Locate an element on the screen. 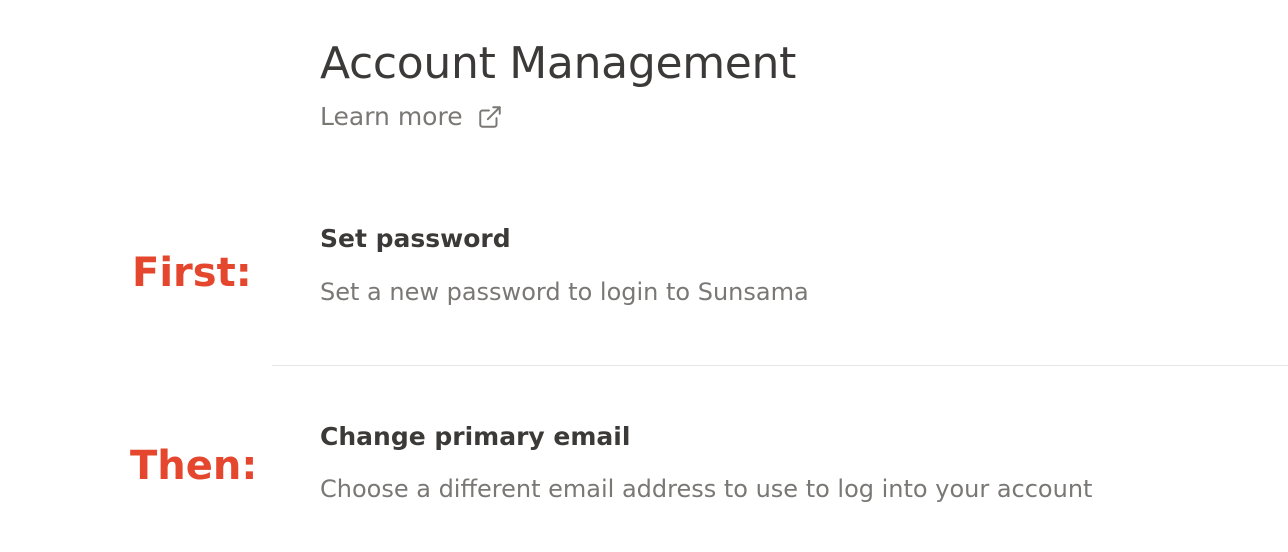 The image size is (1288, 552). divider is located at coordinates (780, 365).